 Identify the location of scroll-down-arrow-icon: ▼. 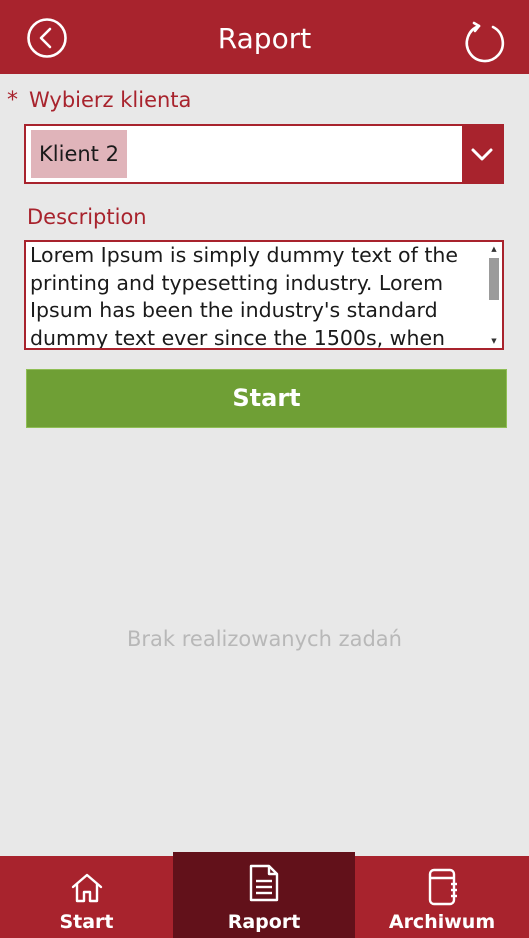
(494, 341).